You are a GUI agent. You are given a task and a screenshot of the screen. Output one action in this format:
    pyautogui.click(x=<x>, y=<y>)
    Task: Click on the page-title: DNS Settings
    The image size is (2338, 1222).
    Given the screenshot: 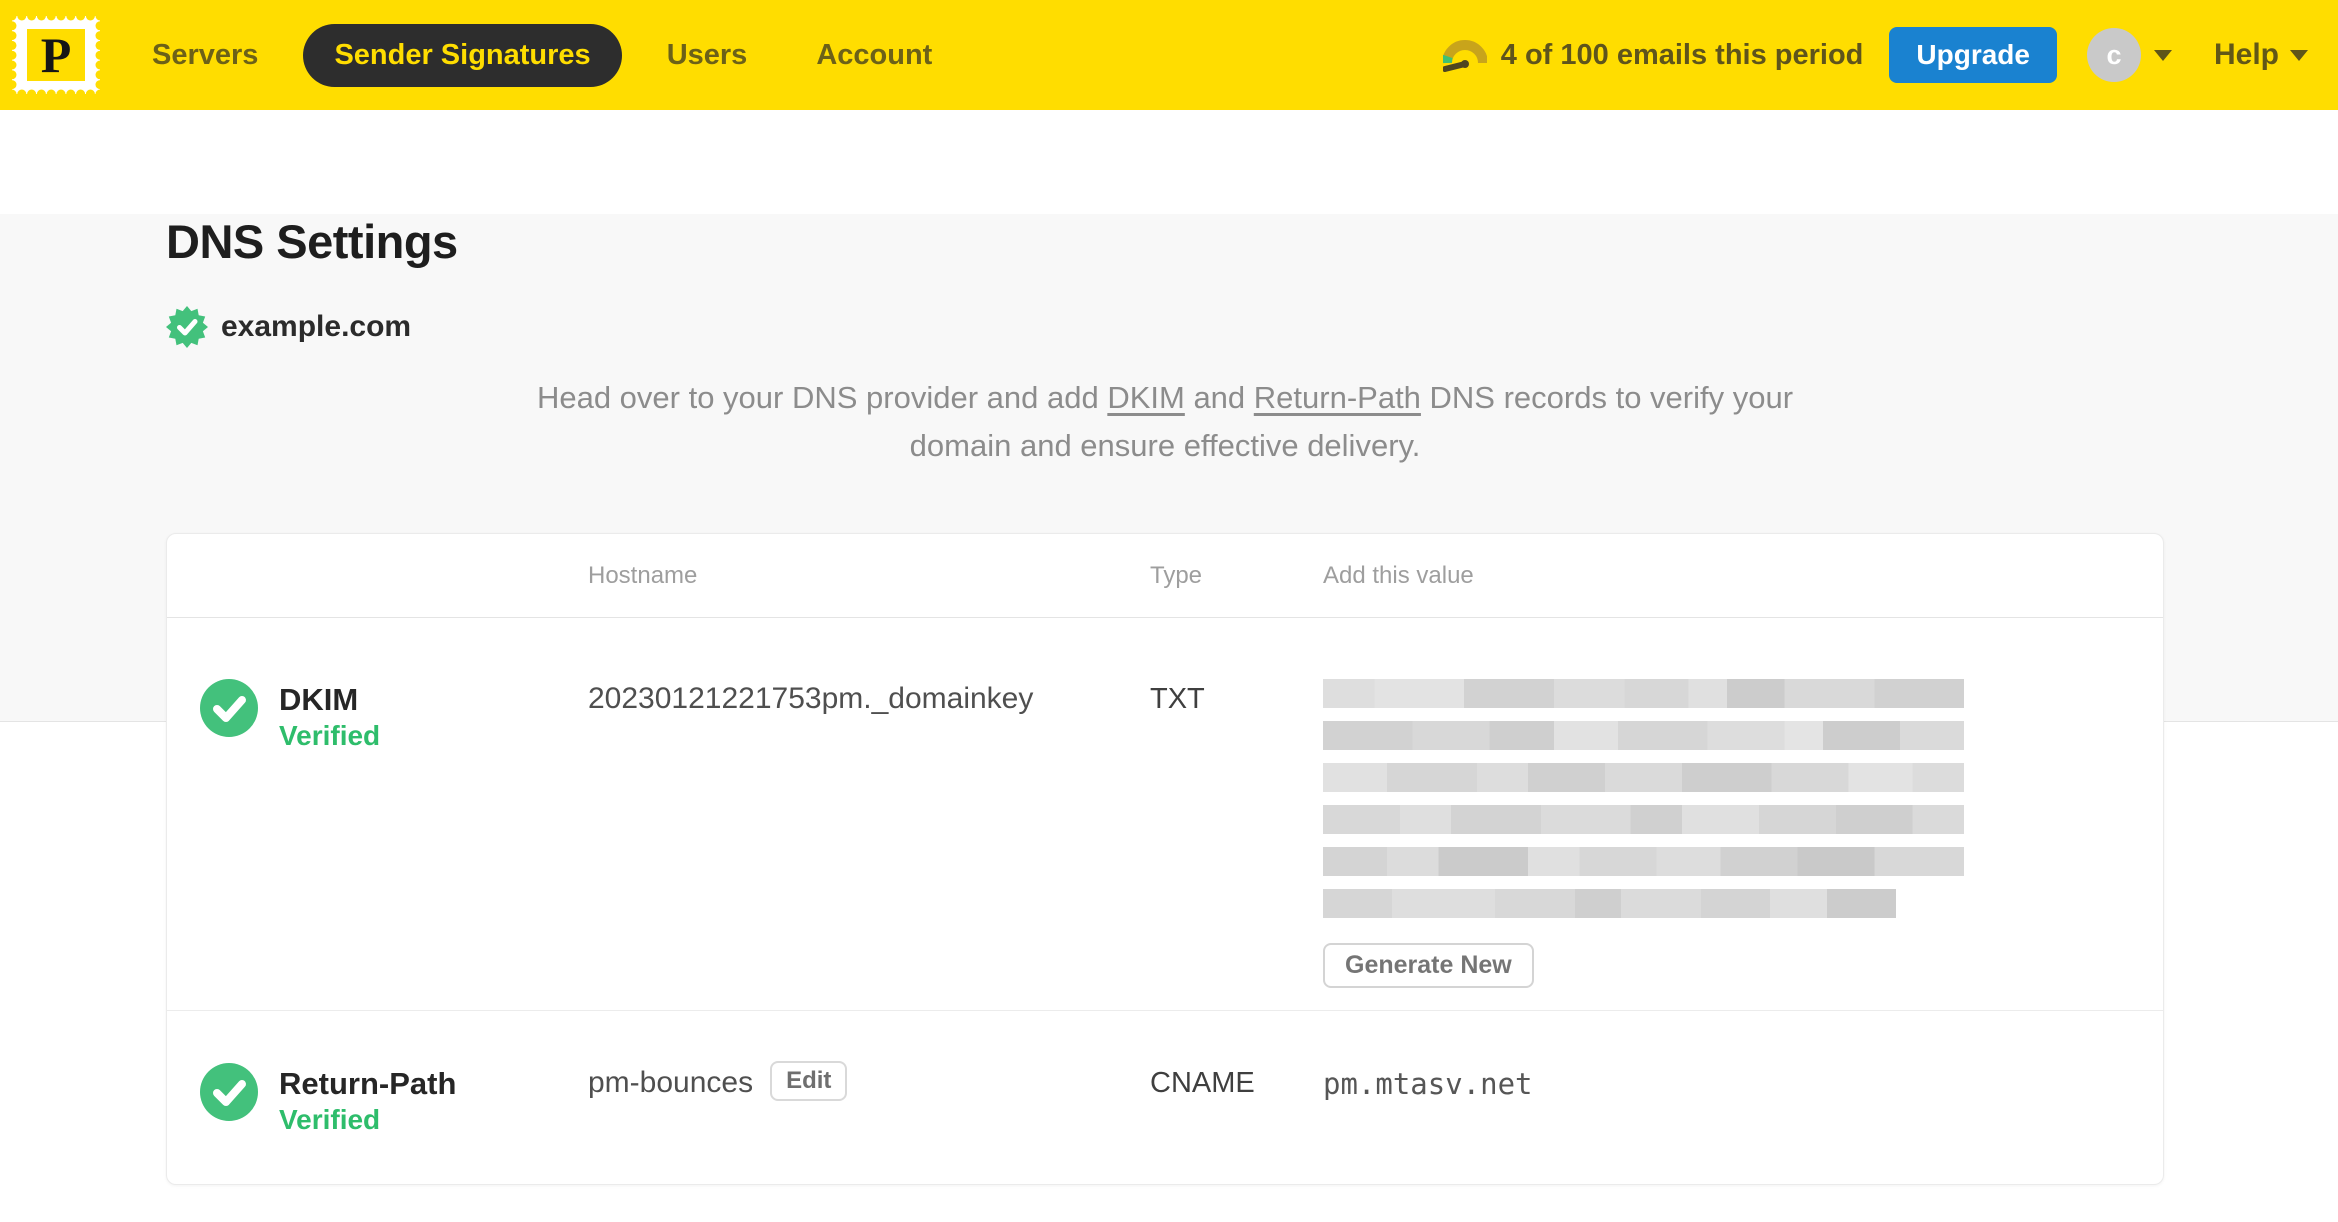 What is the action you would take?
    pyautogui.click(x=312, y=241)
    